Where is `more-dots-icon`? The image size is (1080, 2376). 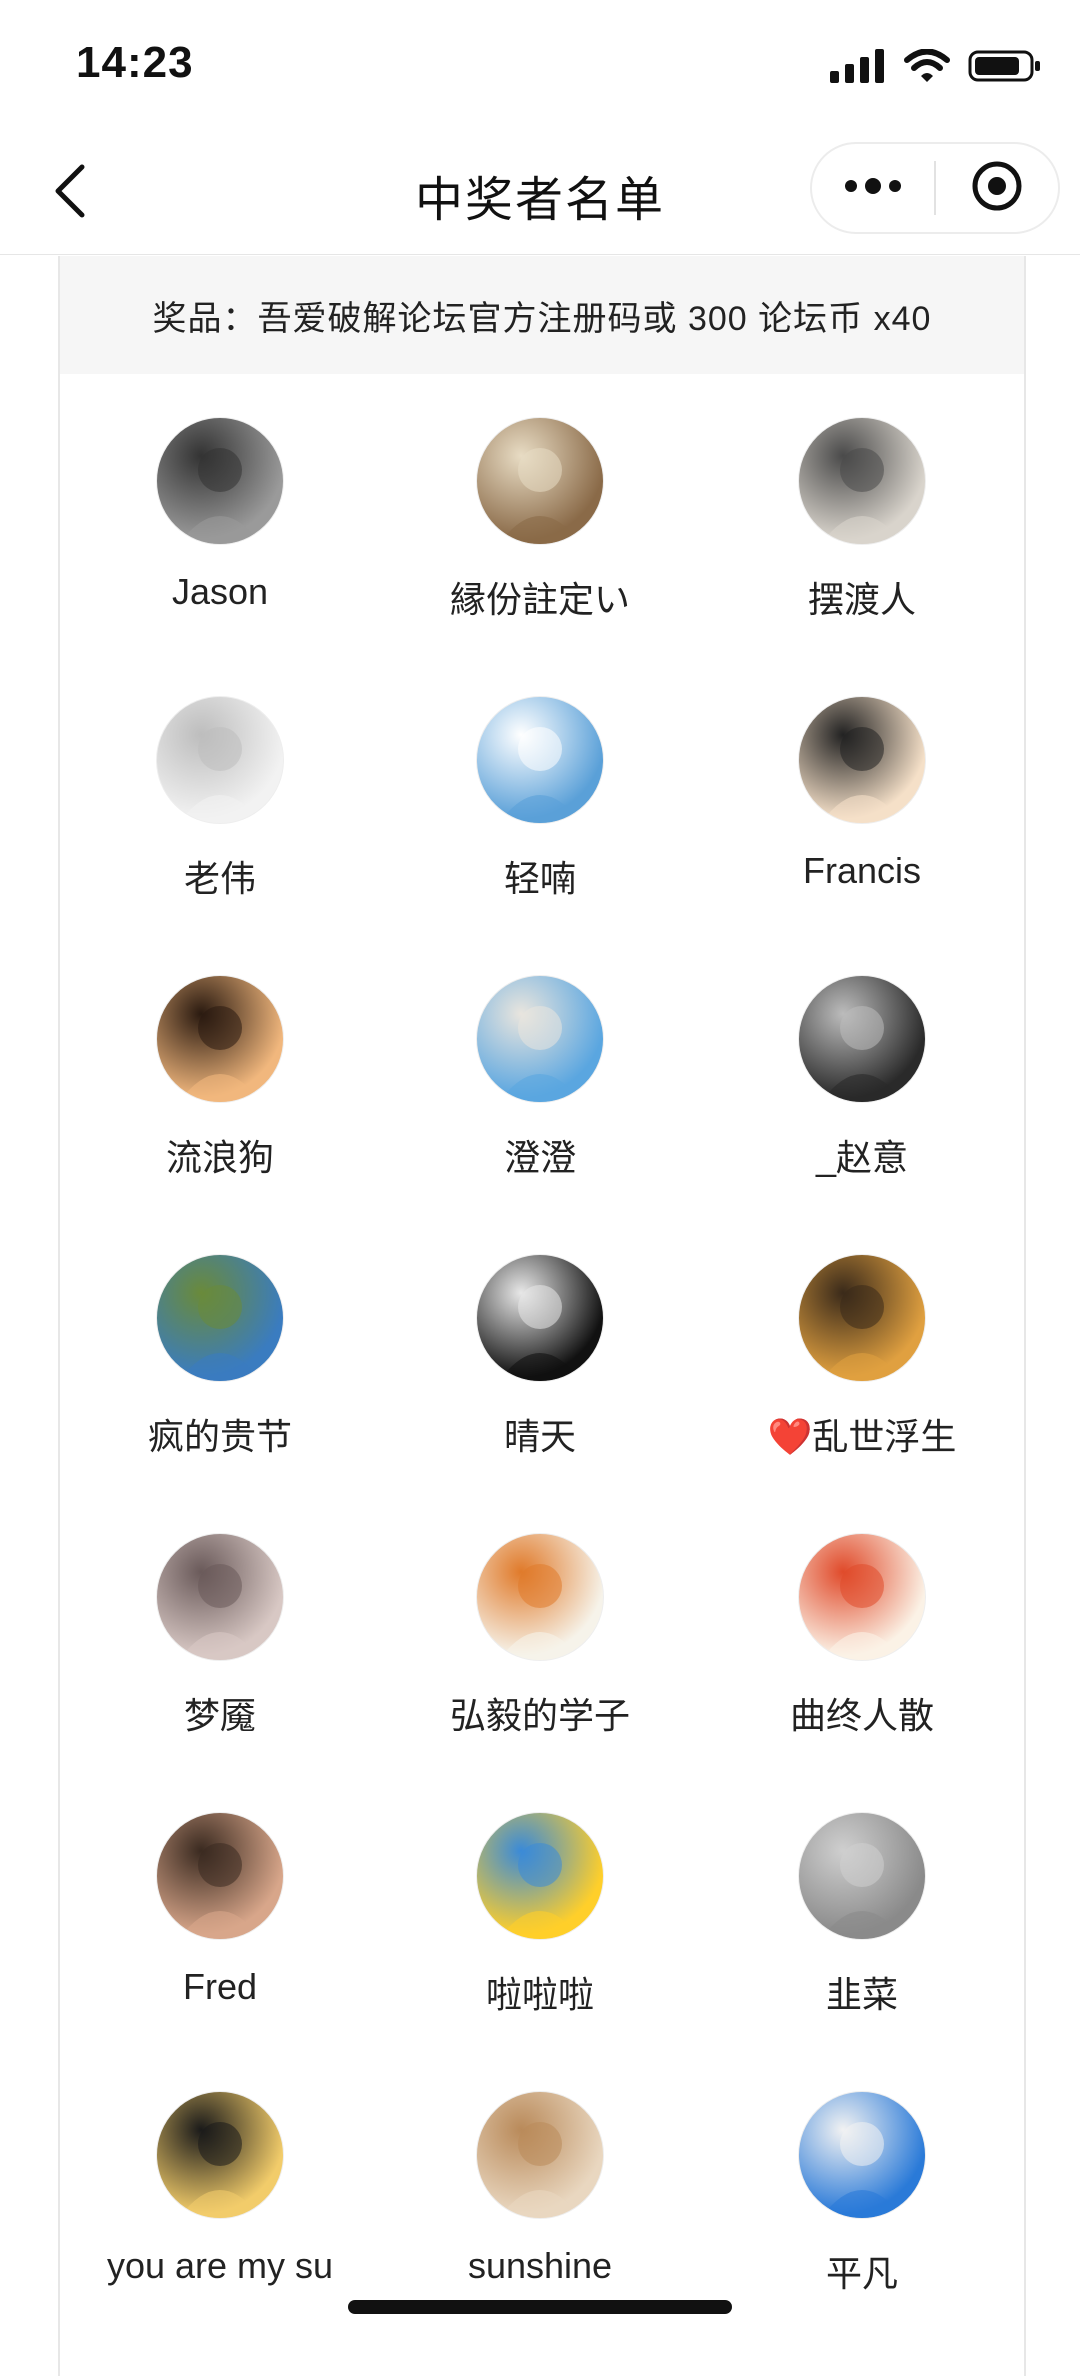
more-dots-icon is located at coordinates (873, 188).